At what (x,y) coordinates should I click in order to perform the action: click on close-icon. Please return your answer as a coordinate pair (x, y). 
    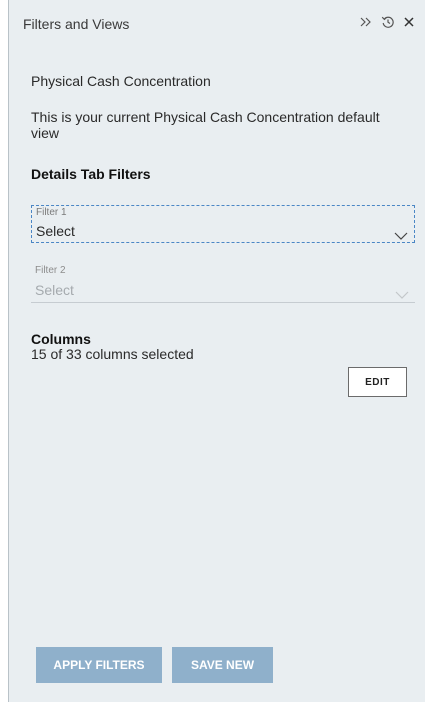
    Looking at the image, I should click on (409, 22).